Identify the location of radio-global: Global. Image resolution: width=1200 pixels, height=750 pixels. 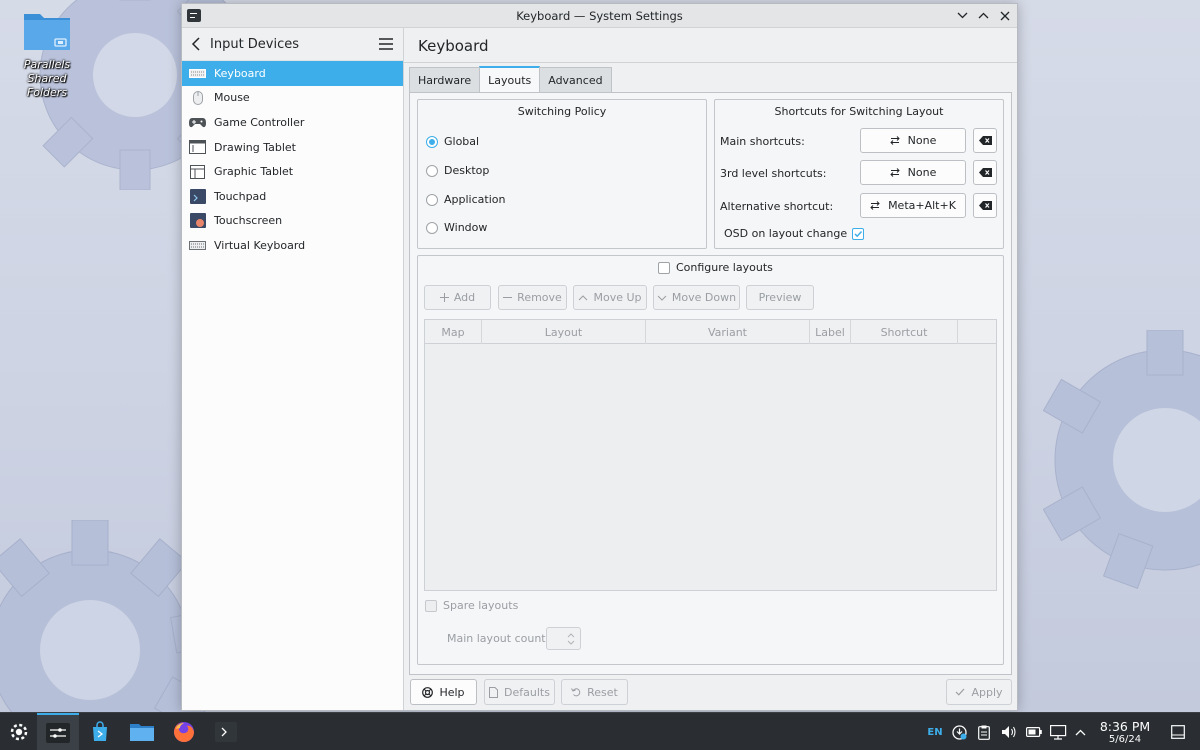
(452, 141).